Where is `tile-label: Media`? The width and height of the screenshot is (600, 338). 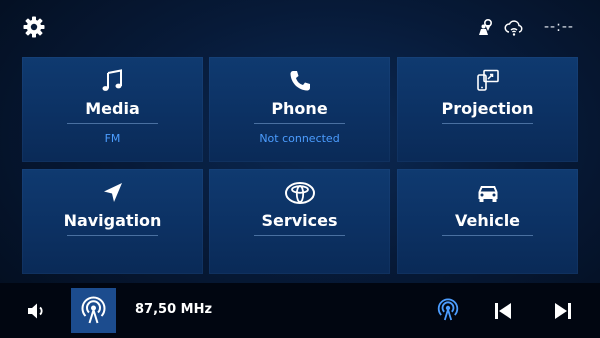
tile-label: Media is located at coordinates (112, 108).